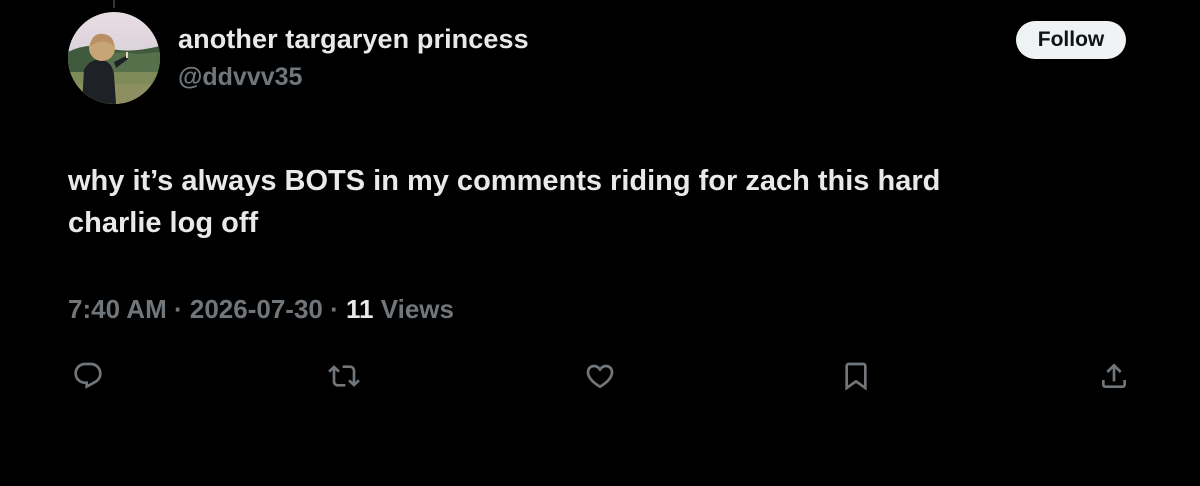 The image size is (1200, 486). I want to click on tweet-meta: 7:40 AM · 2026-07-30 · 11 Views, so click(261, 309).